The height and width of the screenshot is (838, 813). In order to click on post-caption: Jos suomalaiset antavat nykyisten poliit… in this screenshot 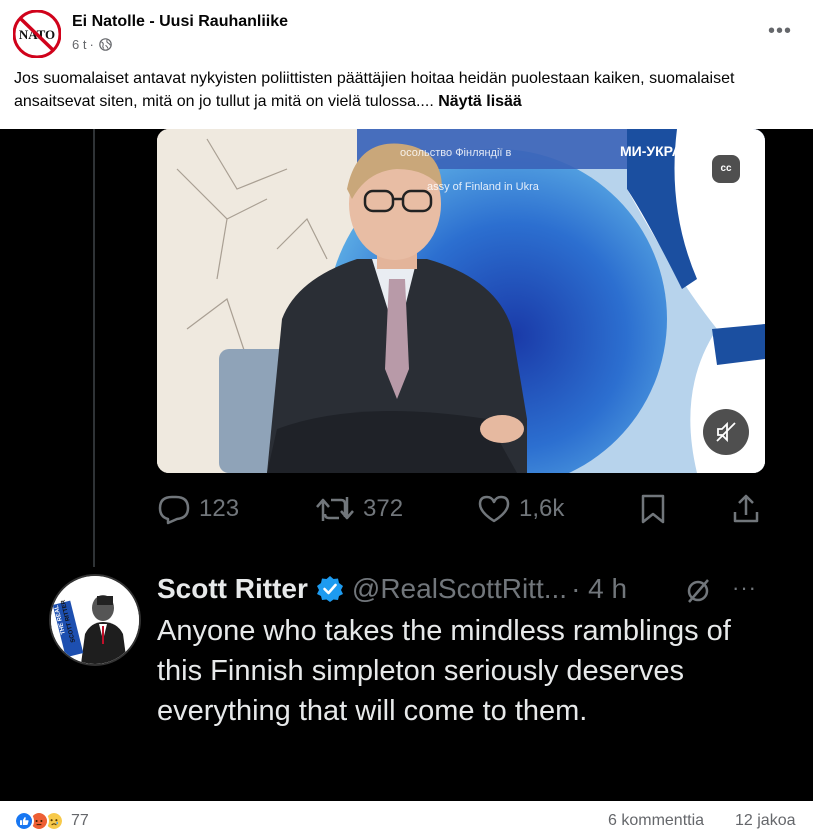, I will do `click(409, 90)`.